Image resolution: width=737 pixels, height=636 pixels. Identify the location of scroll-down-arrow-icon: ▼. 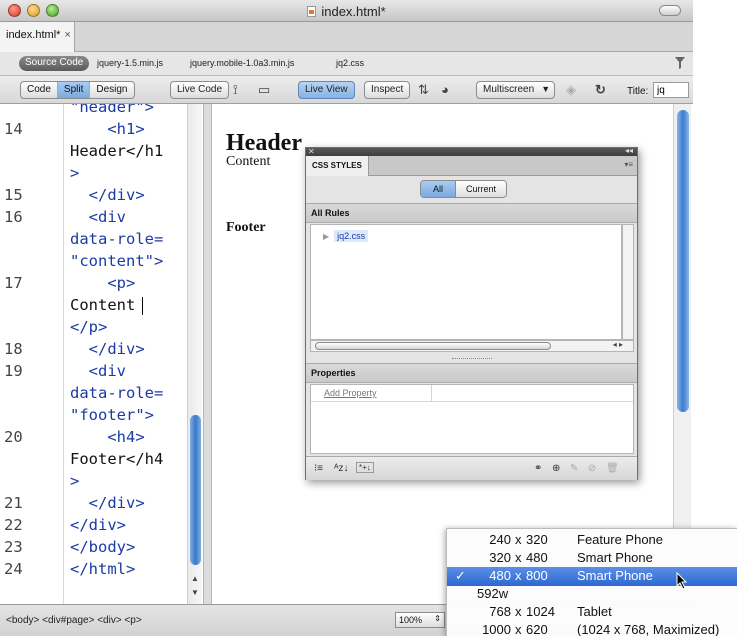
(195, 592).